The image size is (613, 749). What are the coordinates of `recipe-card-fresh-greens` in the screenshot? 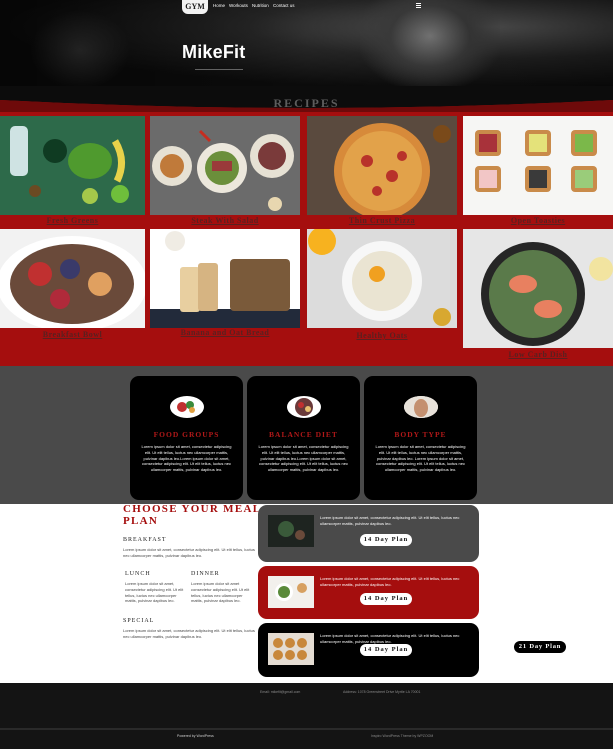 It's located at (72, 165).